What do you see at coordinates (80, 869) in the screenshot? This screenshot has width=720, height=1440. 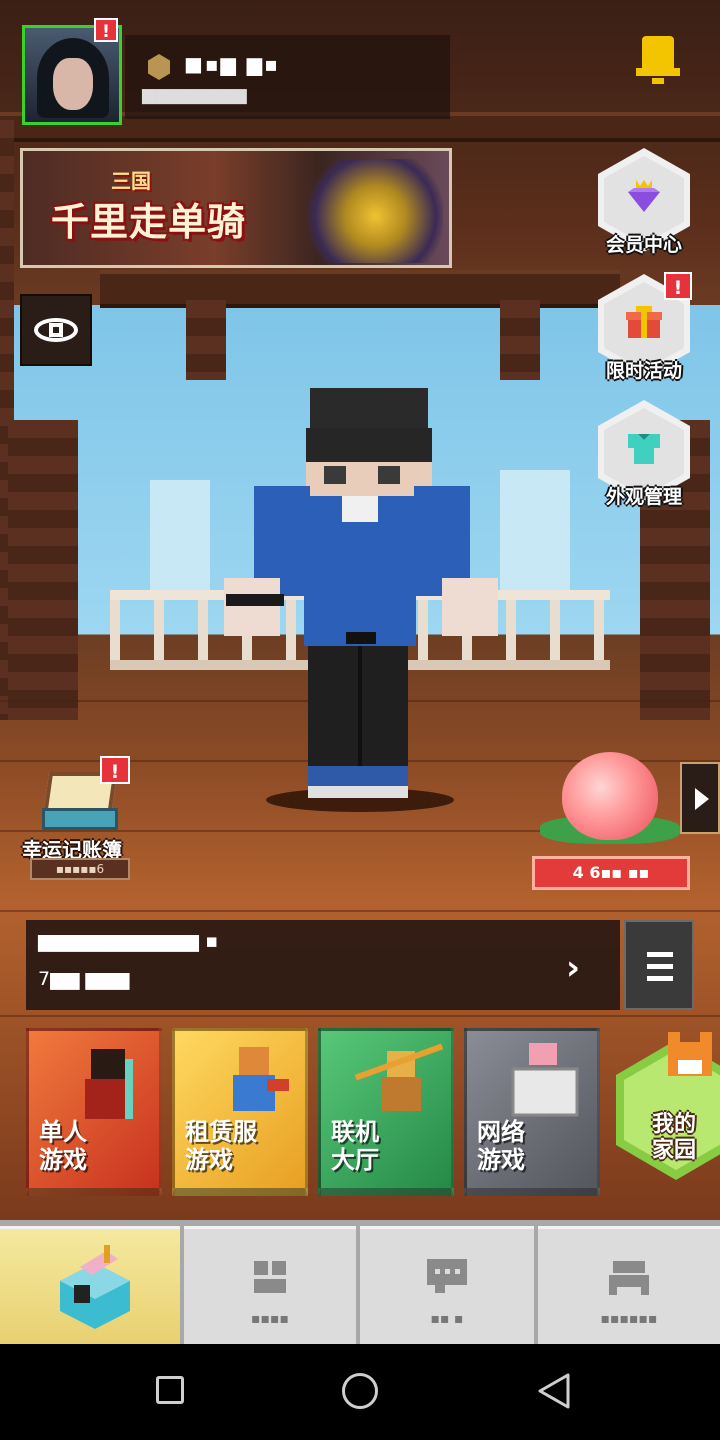 I see `ledger-count: ▪▪▪▪▪6` at bounding box center [80, 869].